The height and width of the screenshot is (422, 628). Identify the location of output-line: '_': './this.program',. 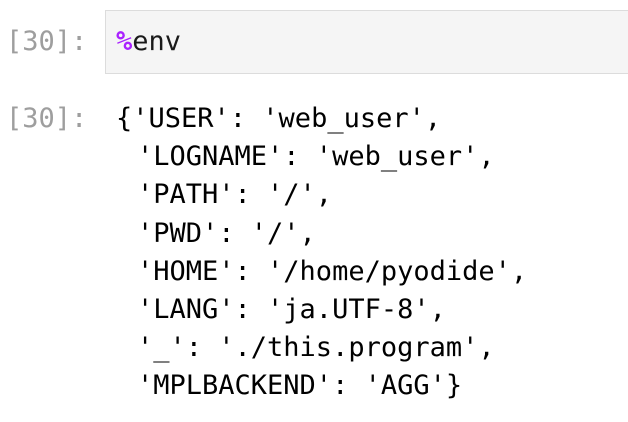
(316, 348).